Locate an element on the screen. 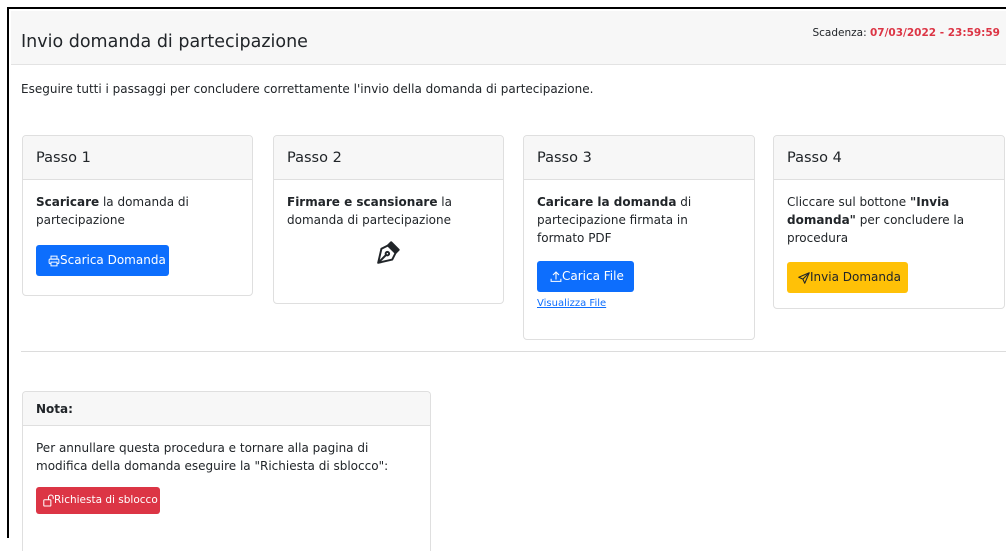  unlock-icon is located at coordinates (48, 500).